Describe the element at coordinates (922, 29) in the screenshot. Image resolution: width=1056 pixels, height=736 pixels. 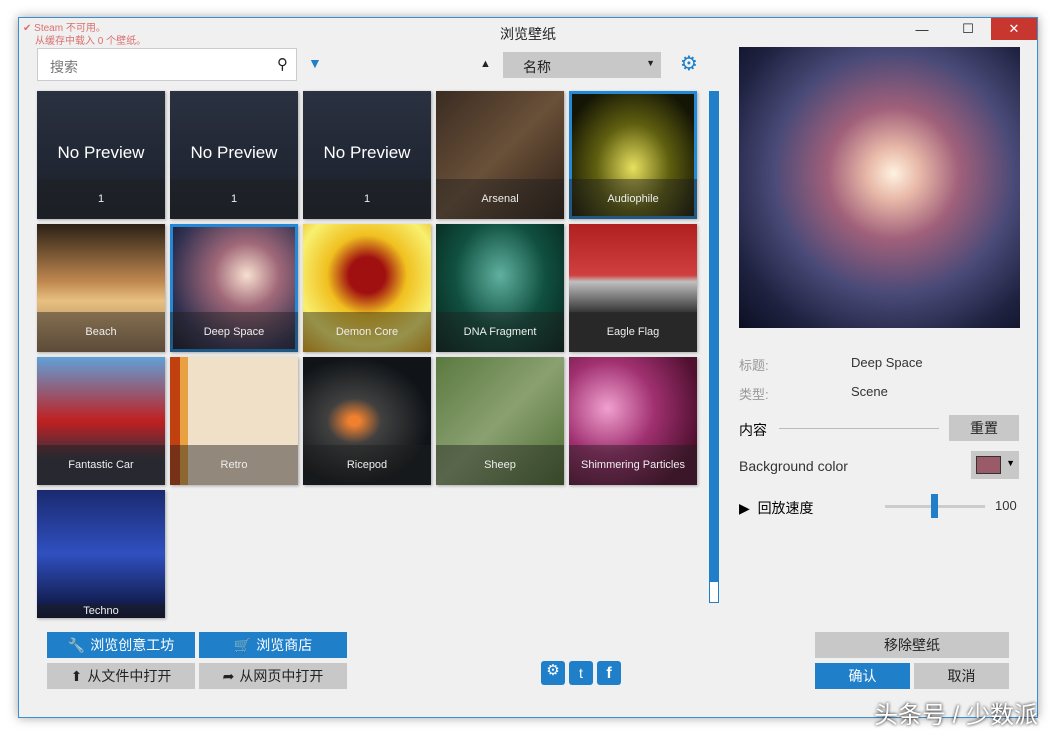
I see `minimize-button: —` at that location.